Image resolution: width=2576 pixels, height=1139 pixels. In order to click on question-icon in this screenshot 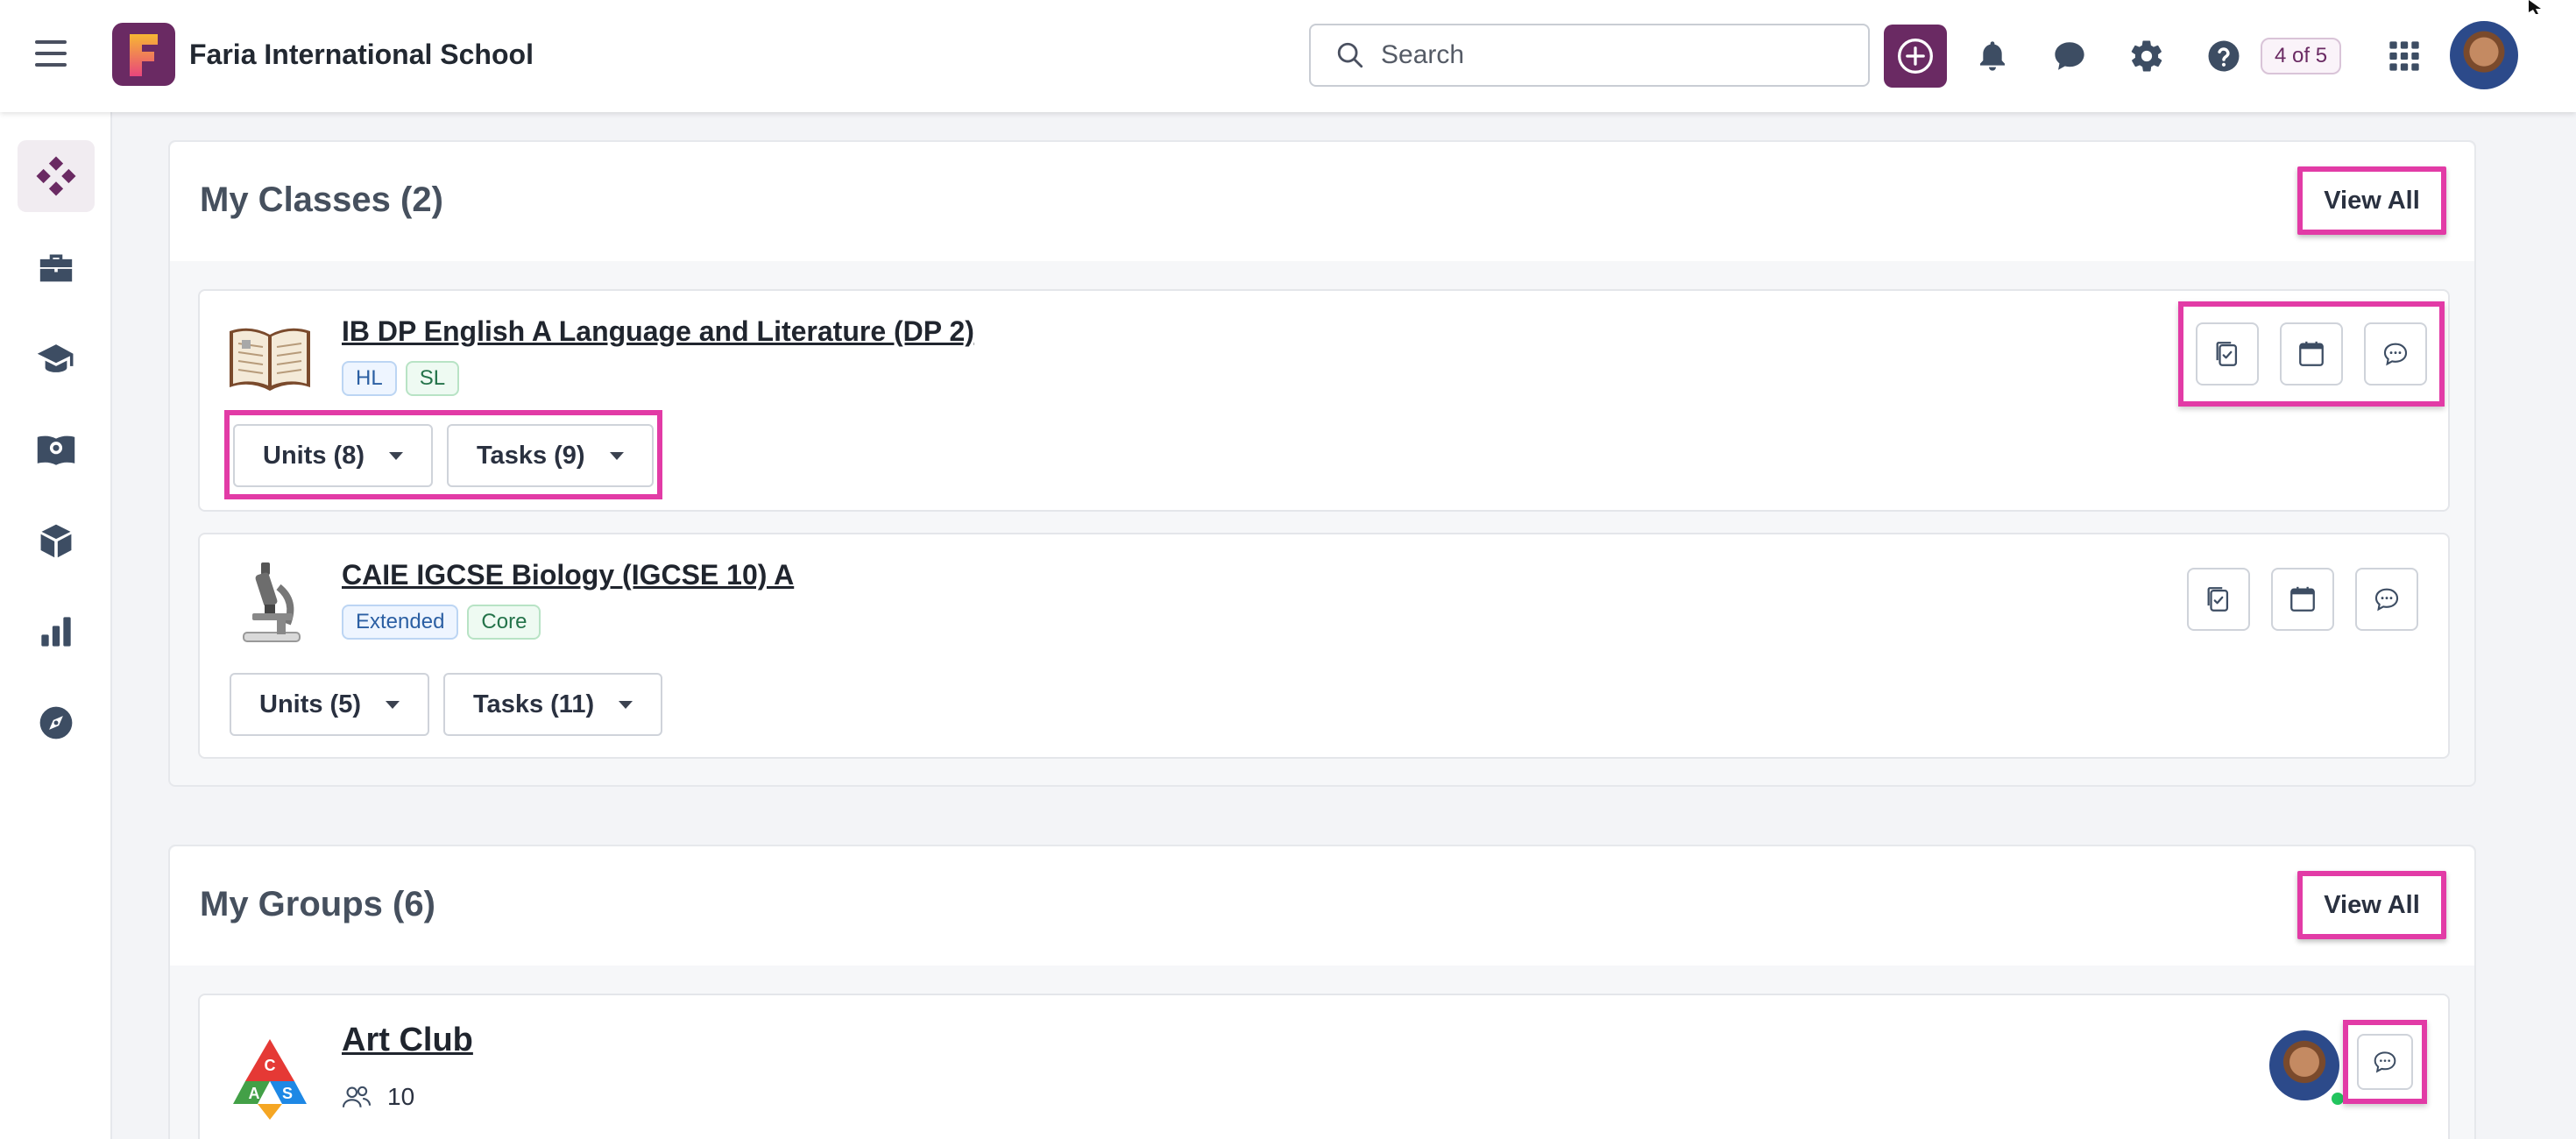, I will do `click(2224, 56)`.